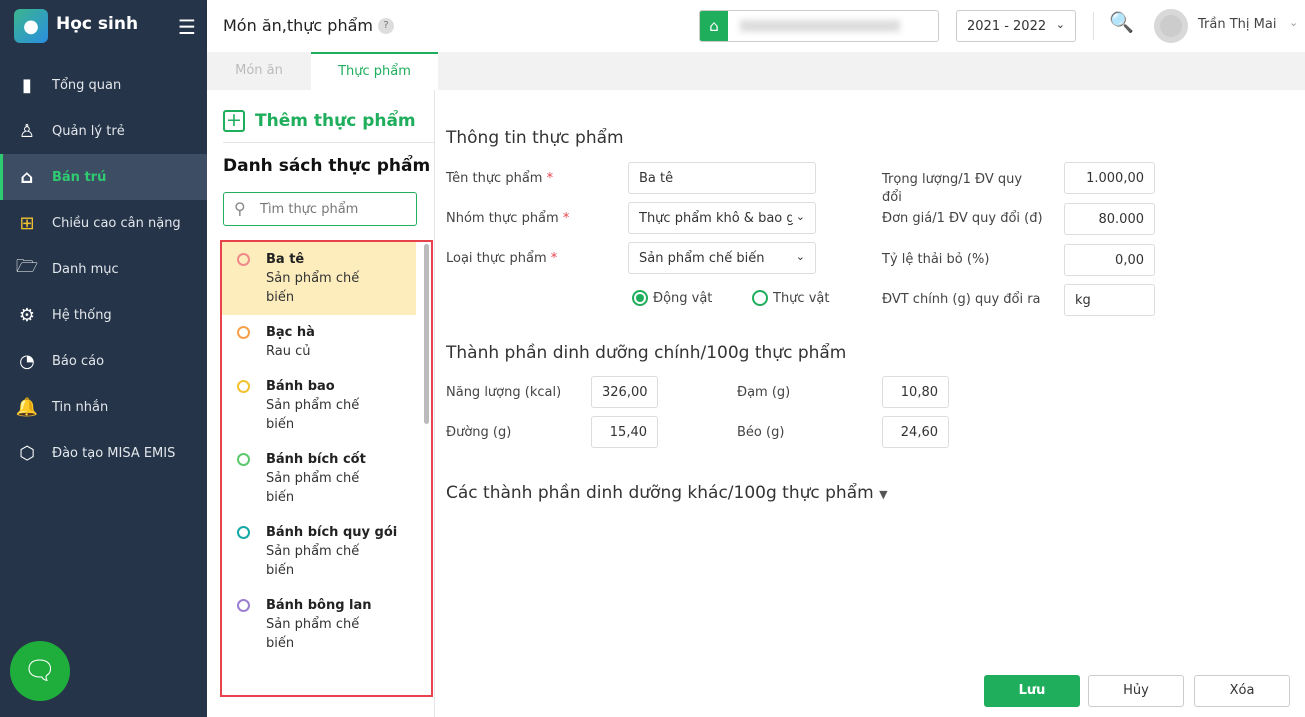 Image resolution: width=1305 pixels, height=717 pixels. I want to click on help-icon: ?, so click(386, 26).